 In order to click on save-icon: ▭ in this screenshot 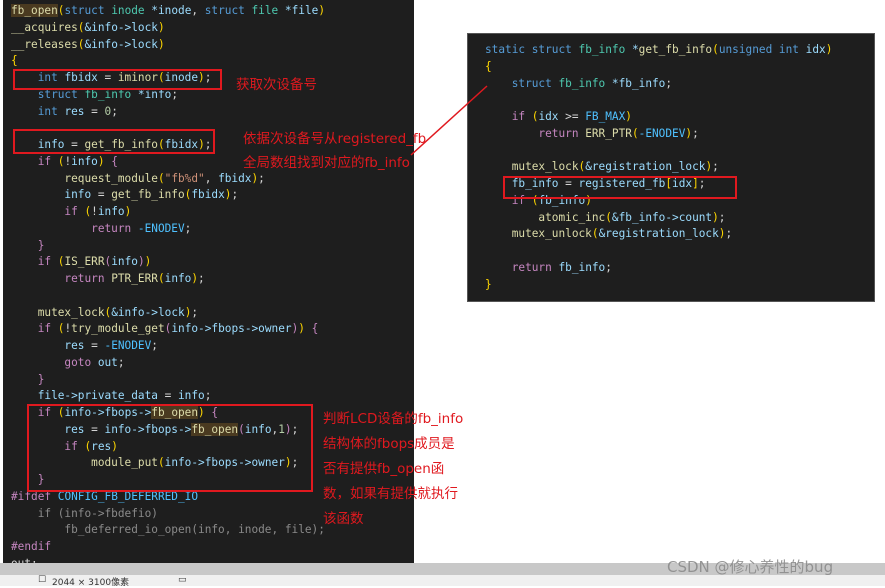, I will do `click(182, 580)`.